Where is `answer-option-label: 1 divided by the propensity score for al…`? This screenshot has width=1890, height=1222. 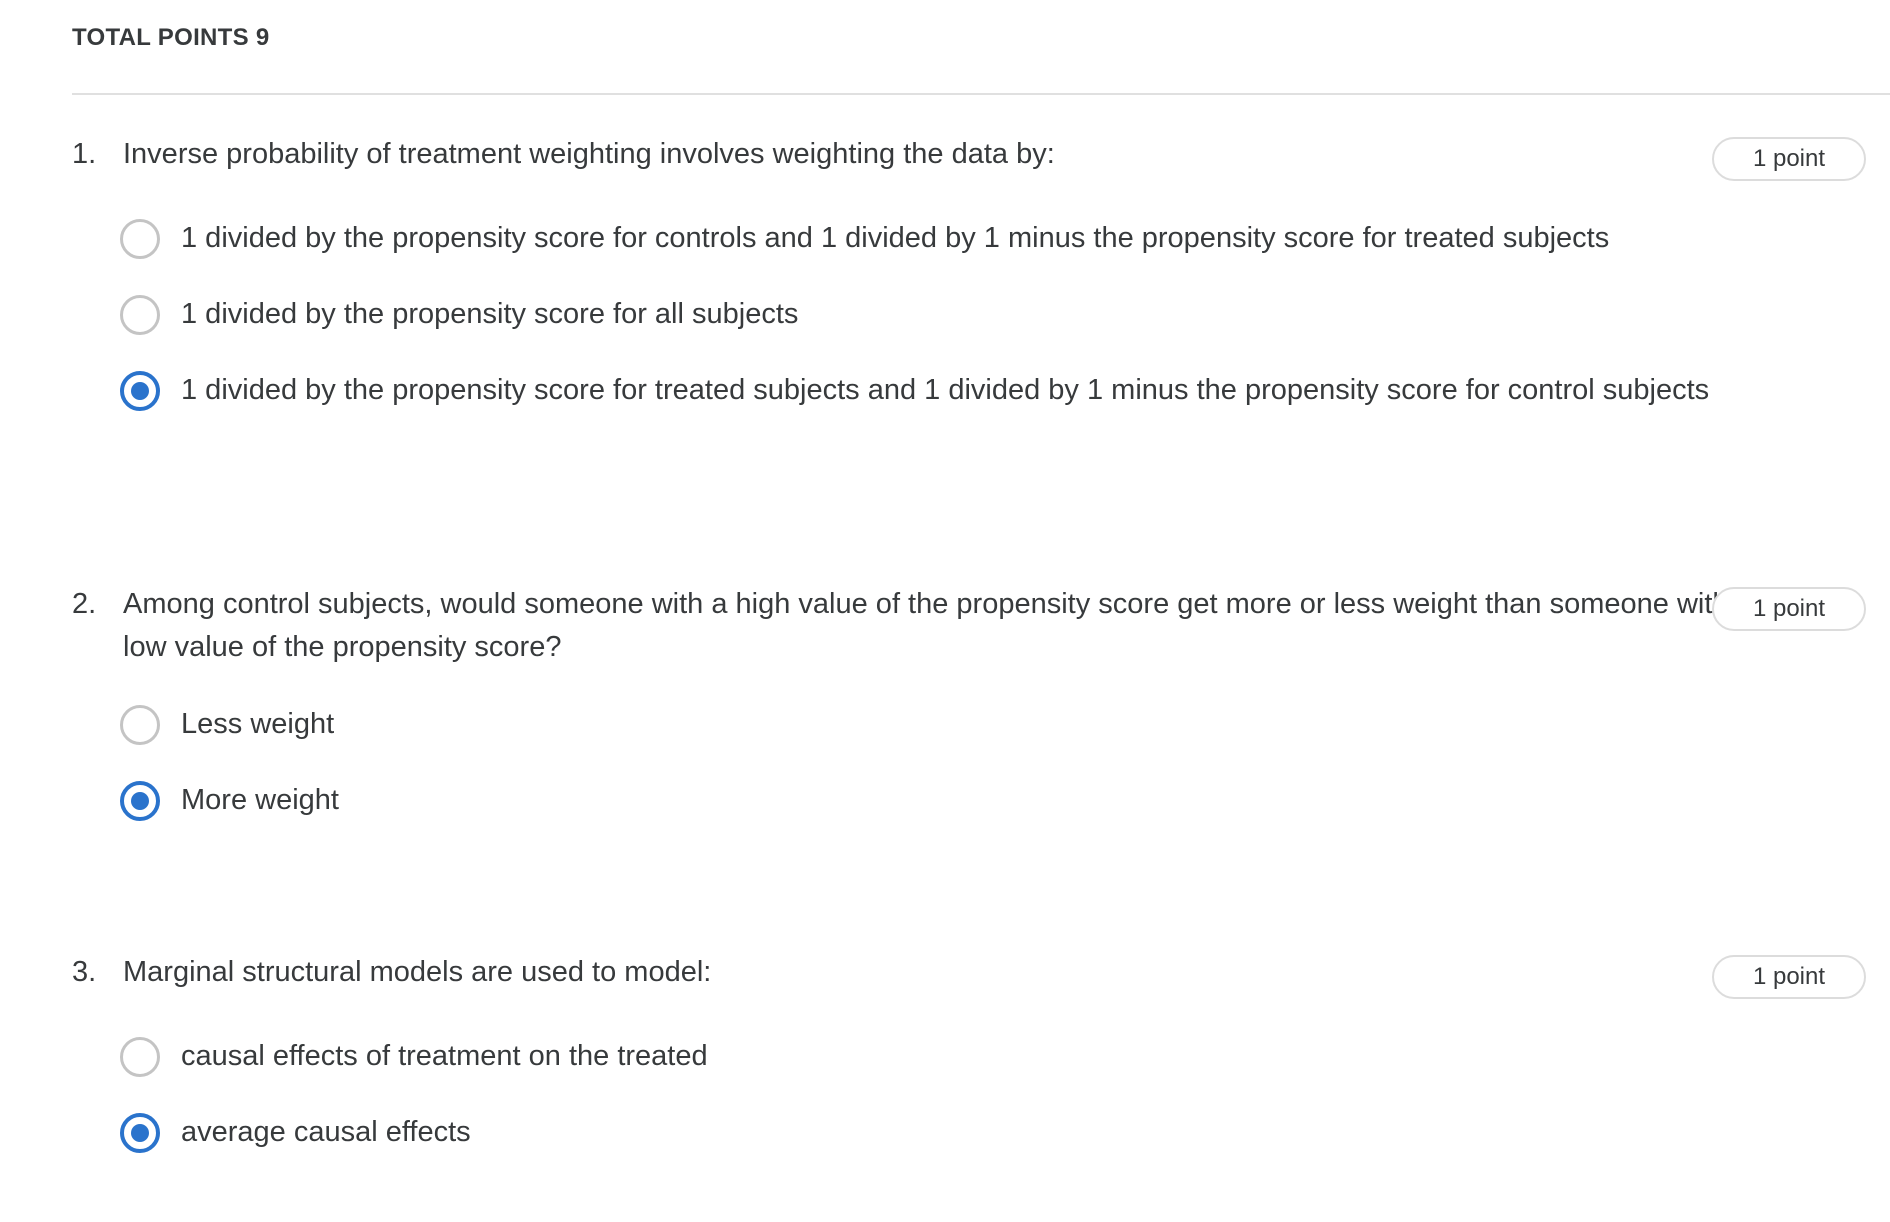
answer-option-label: 1 divided by the propensity score for al… is located at coordinates (971, 314).